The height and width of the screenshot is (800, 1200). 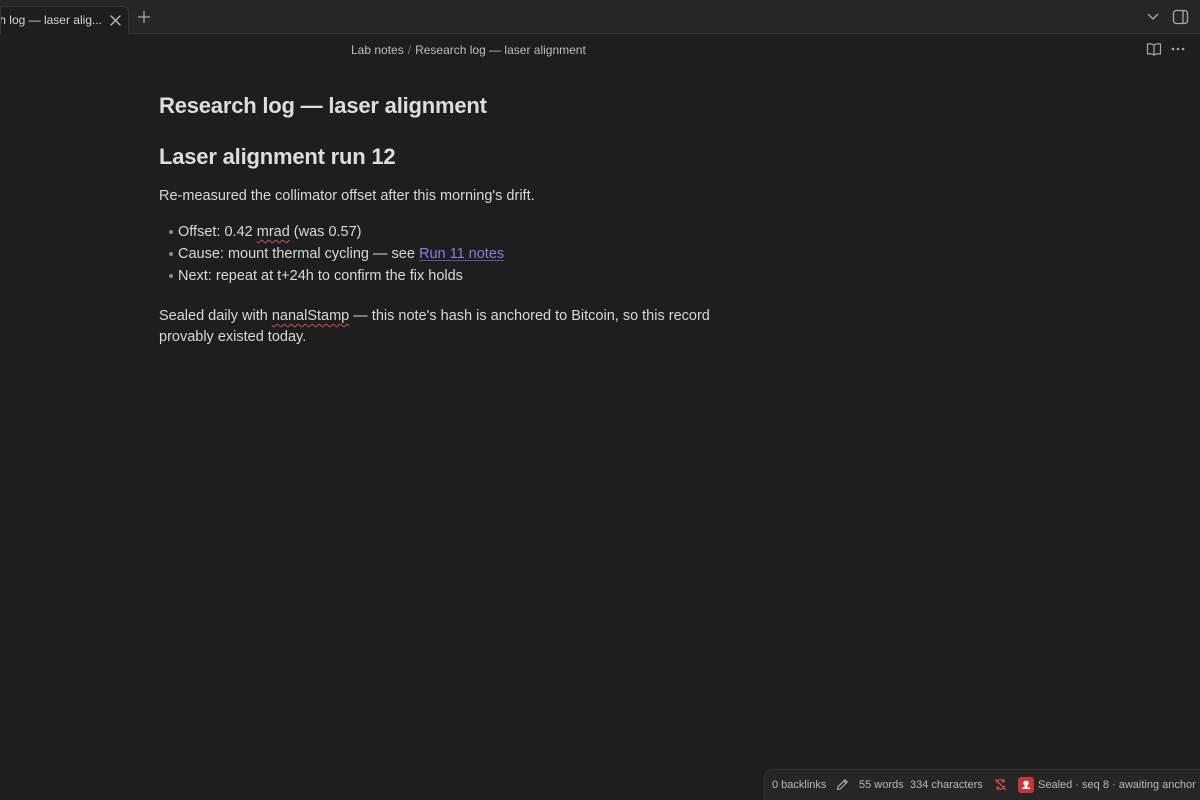 What do you see at coordinates (217, 232) in the screenshot?
I see `list-item-text: Offset: 0.42` at bounding box center [217, 232].